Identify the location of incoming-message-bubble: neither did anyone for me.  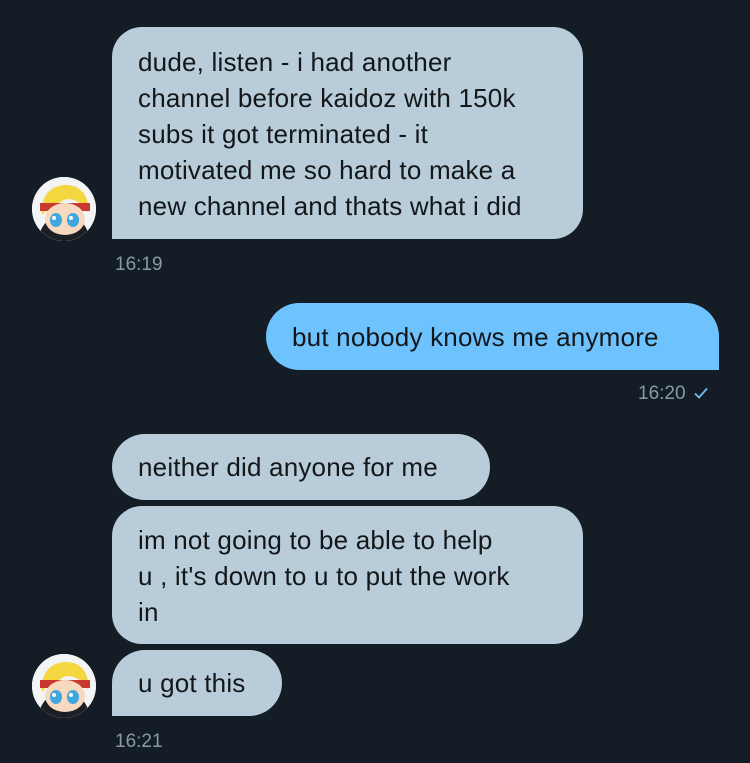
(301, 467).